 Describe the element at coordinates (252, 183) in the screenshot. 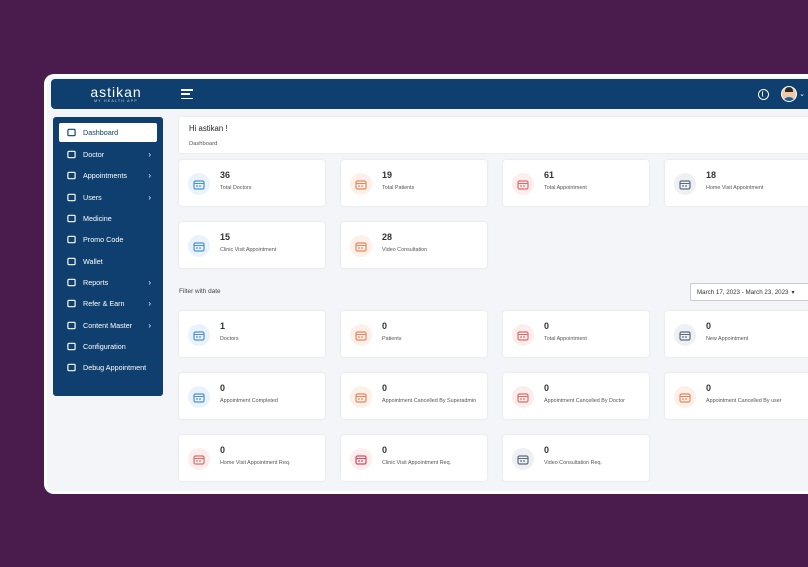

I see `stat-card: 36 Total Doctors` at that location.